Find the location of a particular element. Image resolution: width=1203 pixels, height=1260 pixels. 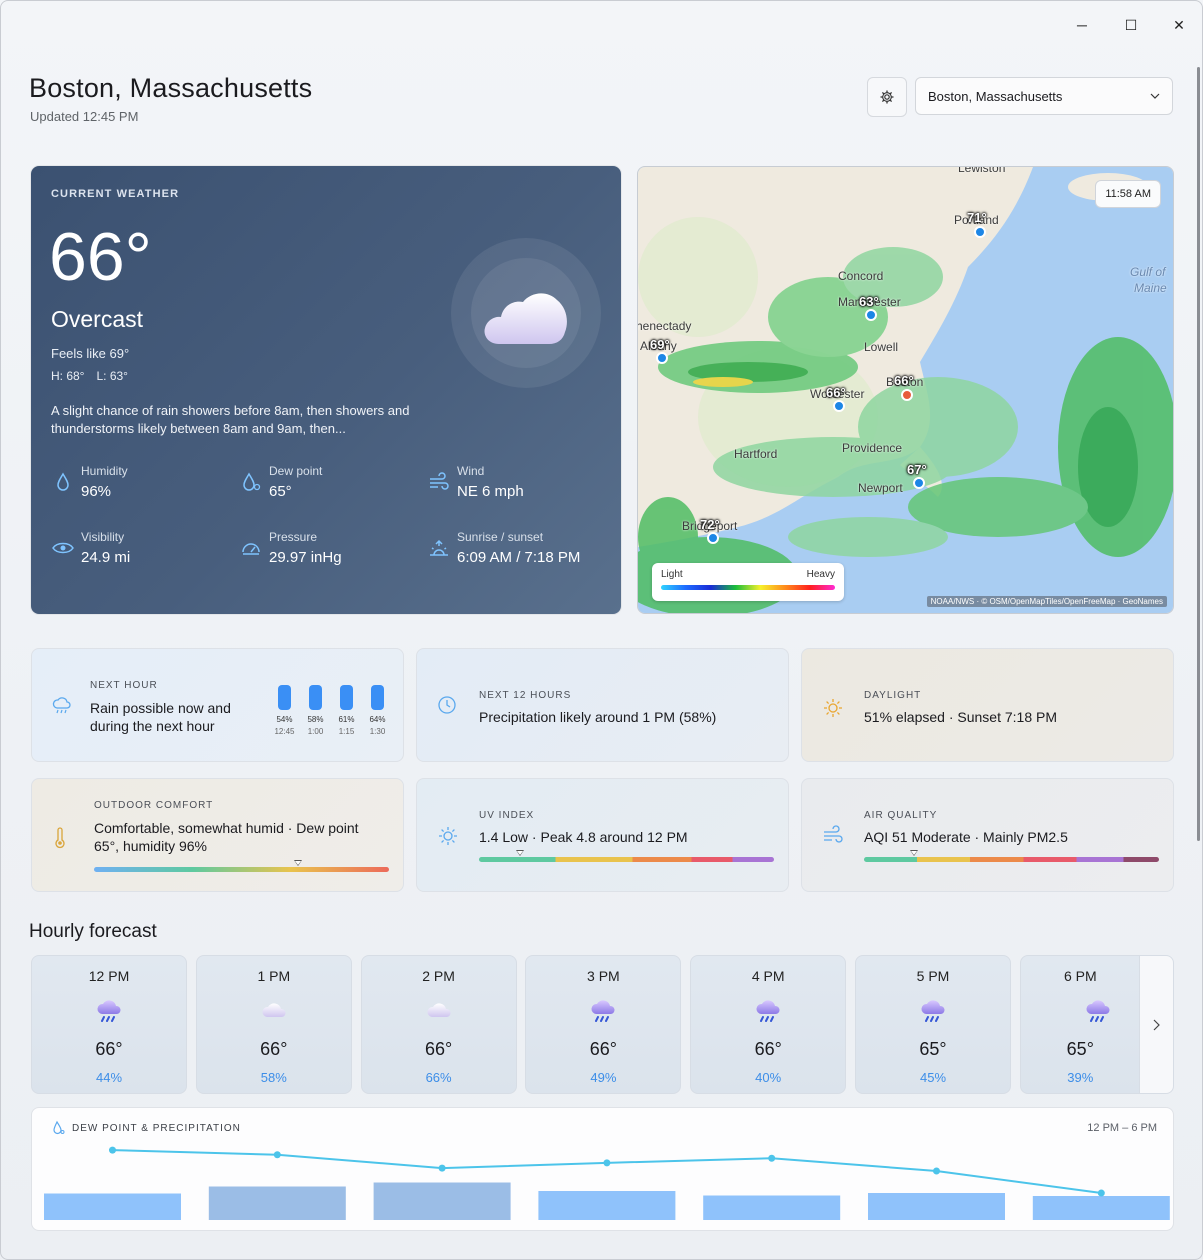

next-hour-bar: 58% 1:00 is located at coordinates (315, 710).